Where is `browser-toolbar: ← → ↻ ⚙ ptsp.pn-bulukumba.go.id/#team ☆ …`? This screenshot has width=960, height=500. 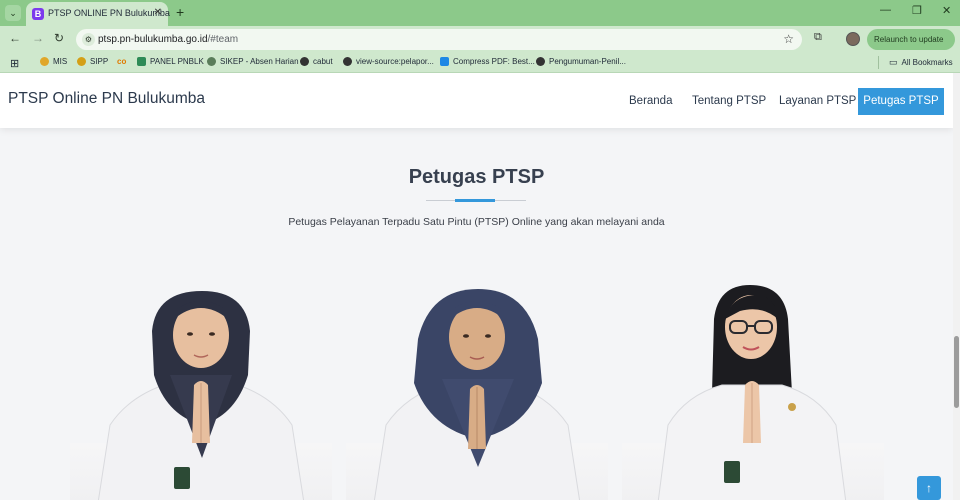
browser-toolbar: ← → ↻ ⚙ ptsp.pn-bulukumba.go.id/#team ☆ … is located at coordinates (480, 39).